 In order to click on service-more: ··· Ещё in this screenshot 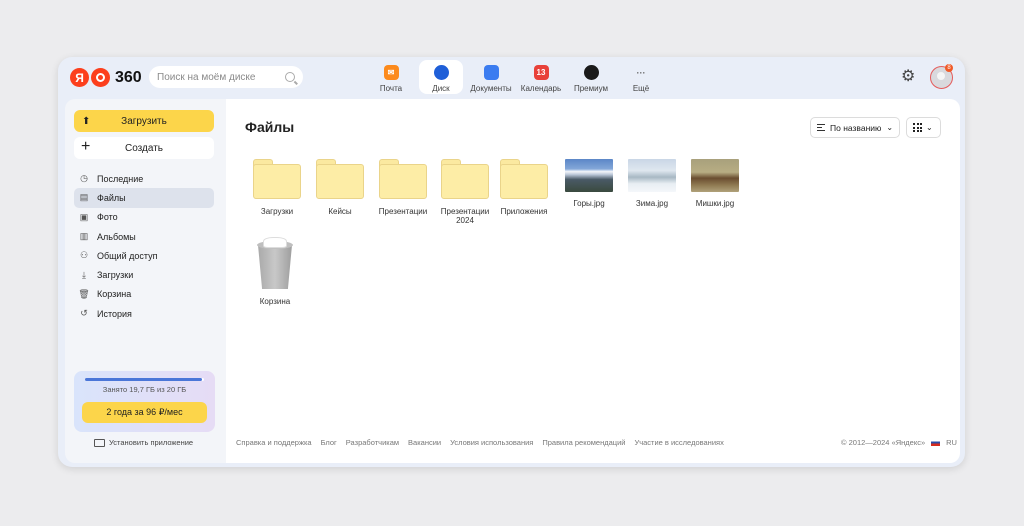, I will do `click(641, 77)`.